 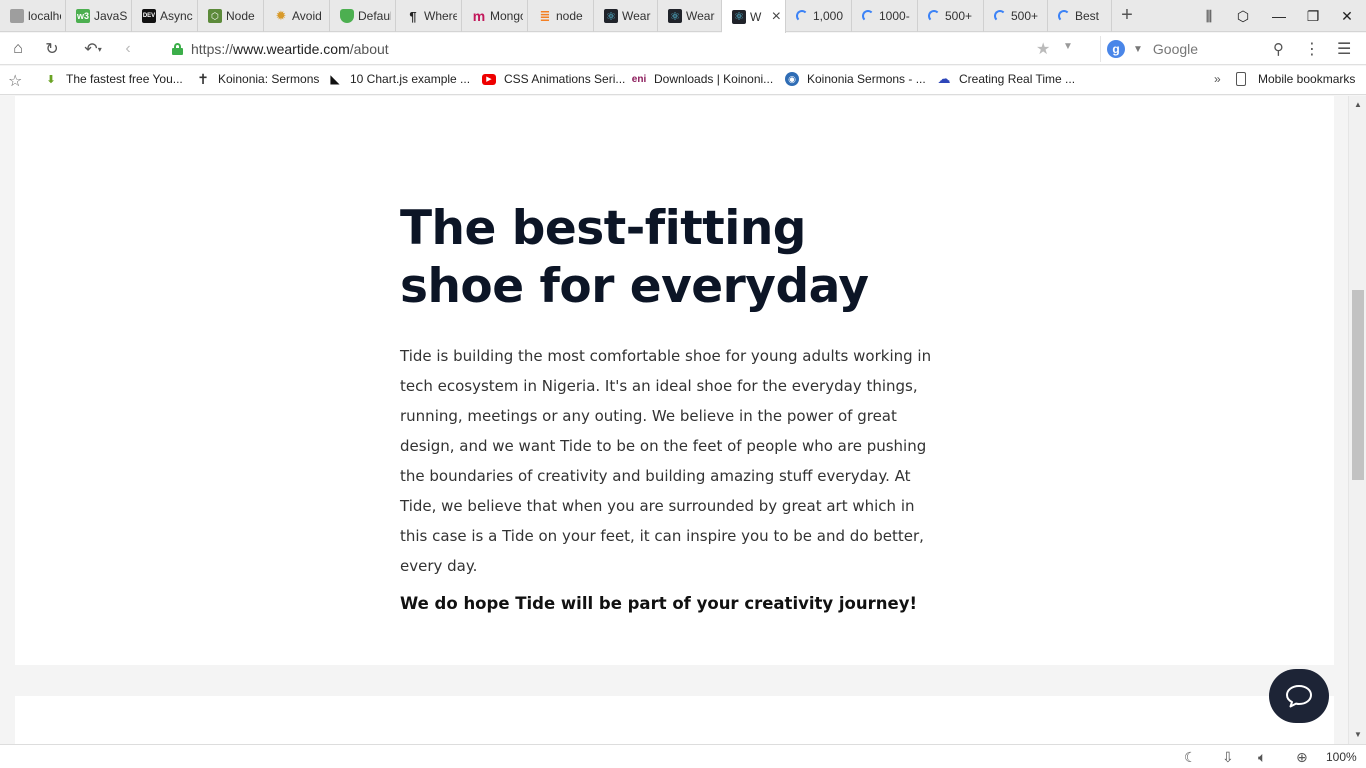 What do you see at coordinates (1307, 79) in the screenshot?
I see `bookmark-label: Mobile bookmarks` at bounding box center [1307, 79].